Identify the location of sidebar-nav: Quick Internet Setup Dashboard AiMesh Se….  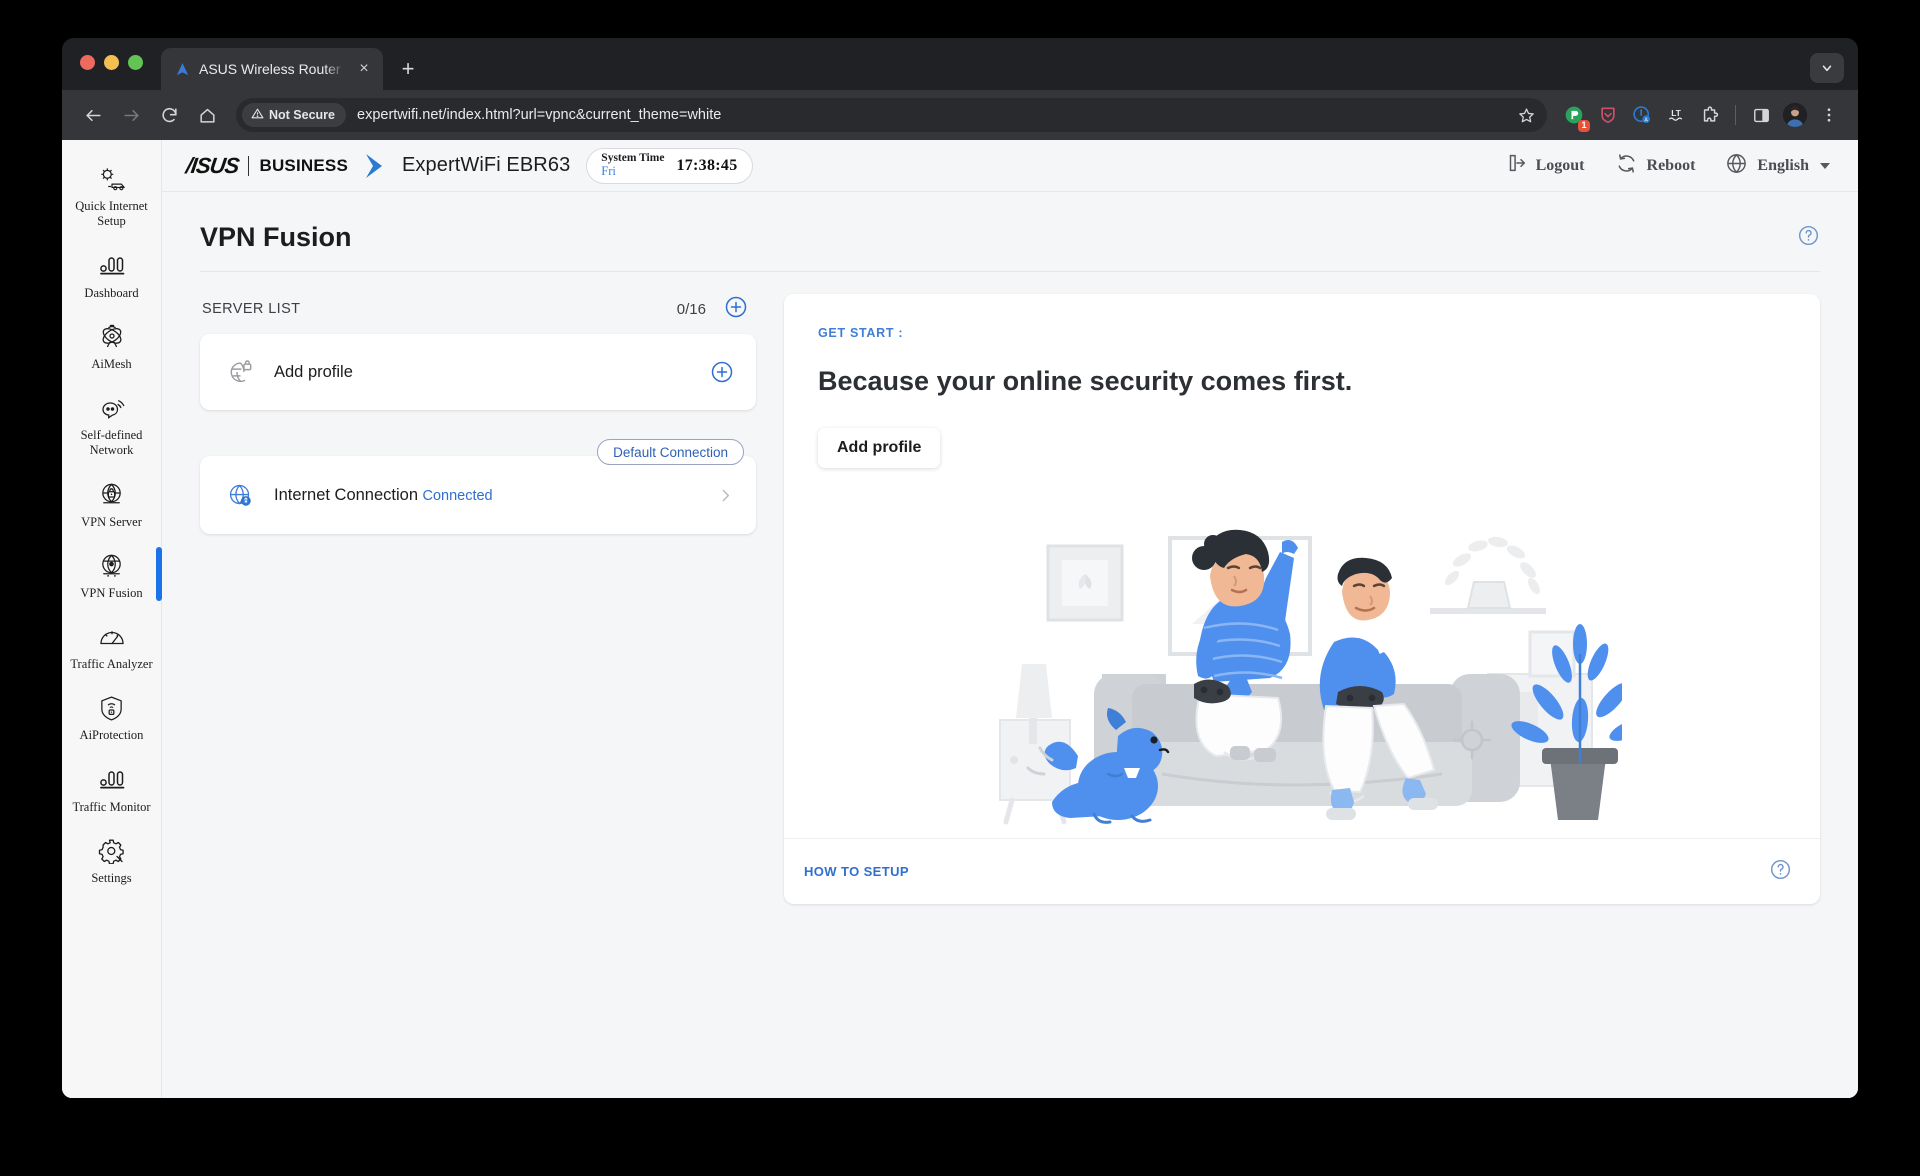
(112, 619).